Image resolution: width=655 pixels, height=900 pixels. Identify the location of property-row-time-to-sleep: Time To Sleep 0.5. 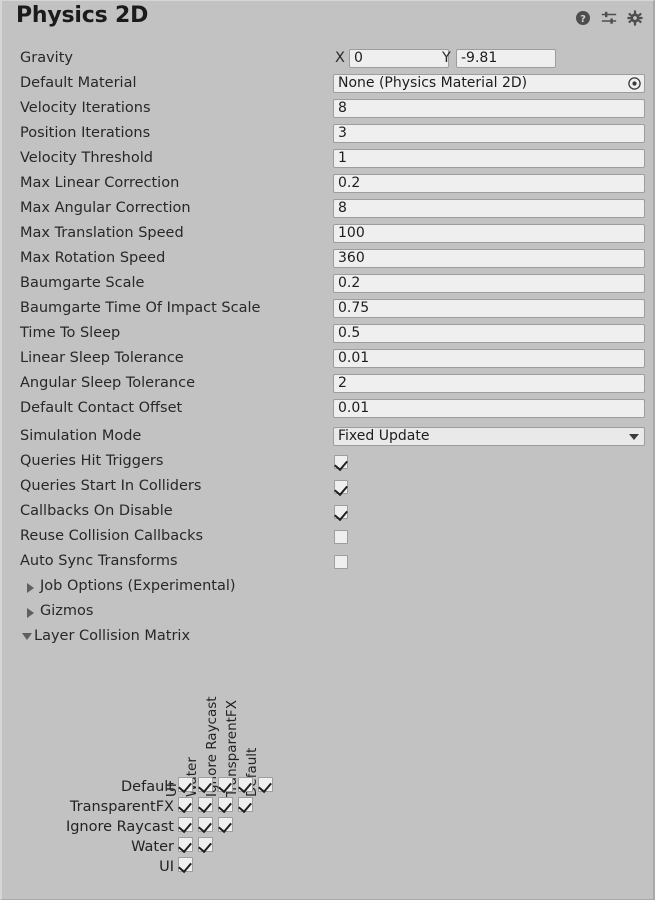
(327, 333).